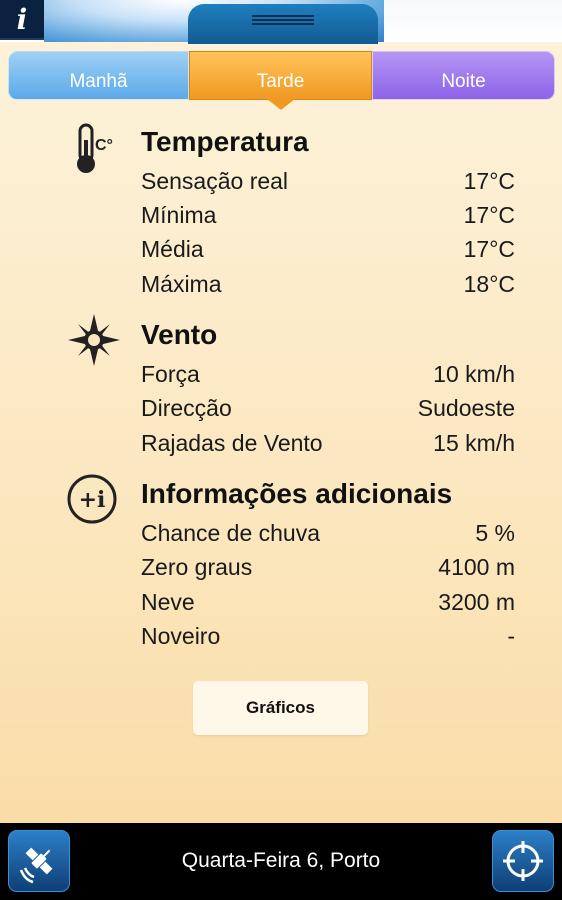  I want to click on satellite-button, so click(39, 861).